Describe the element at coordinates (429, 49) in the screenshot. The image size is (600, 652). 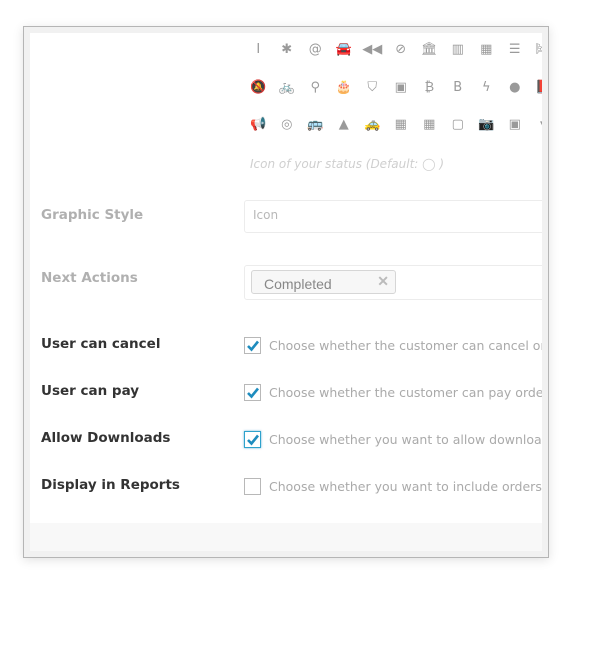
I see `bank-icon: 🏛` at that location.